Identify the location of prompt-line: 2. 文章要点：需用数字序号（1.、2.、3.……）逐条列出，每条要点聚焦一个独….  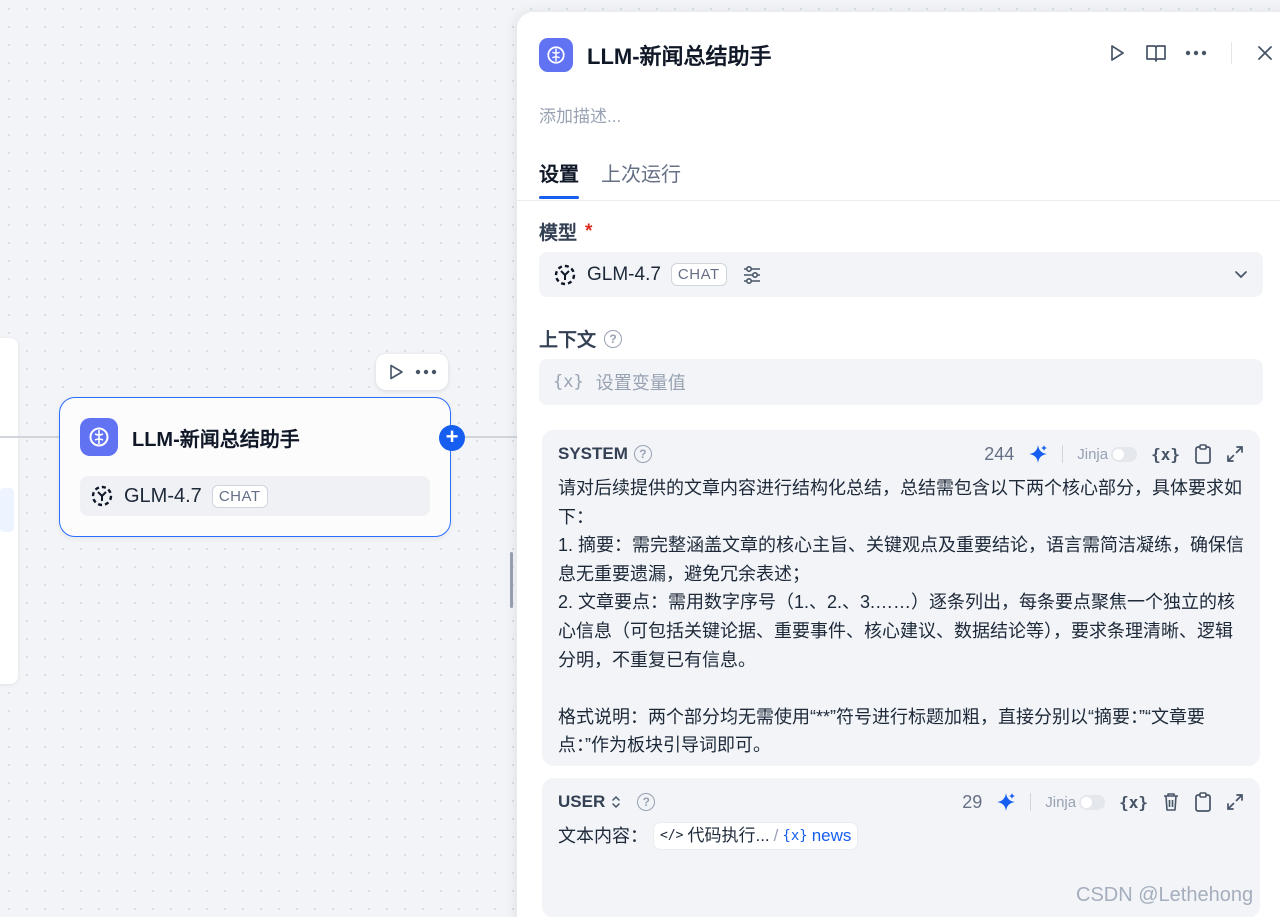
(897, 631).